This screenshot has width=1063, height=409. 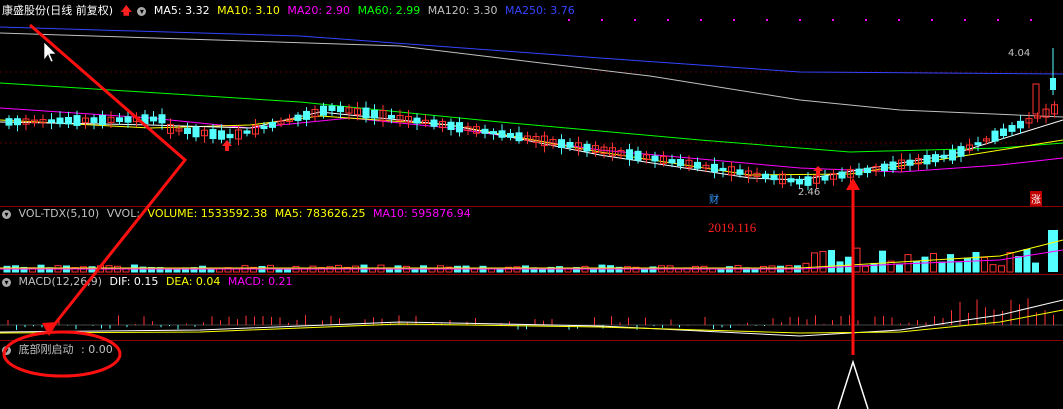 I want to click on annotation-circle, so click(x=62, y=354).